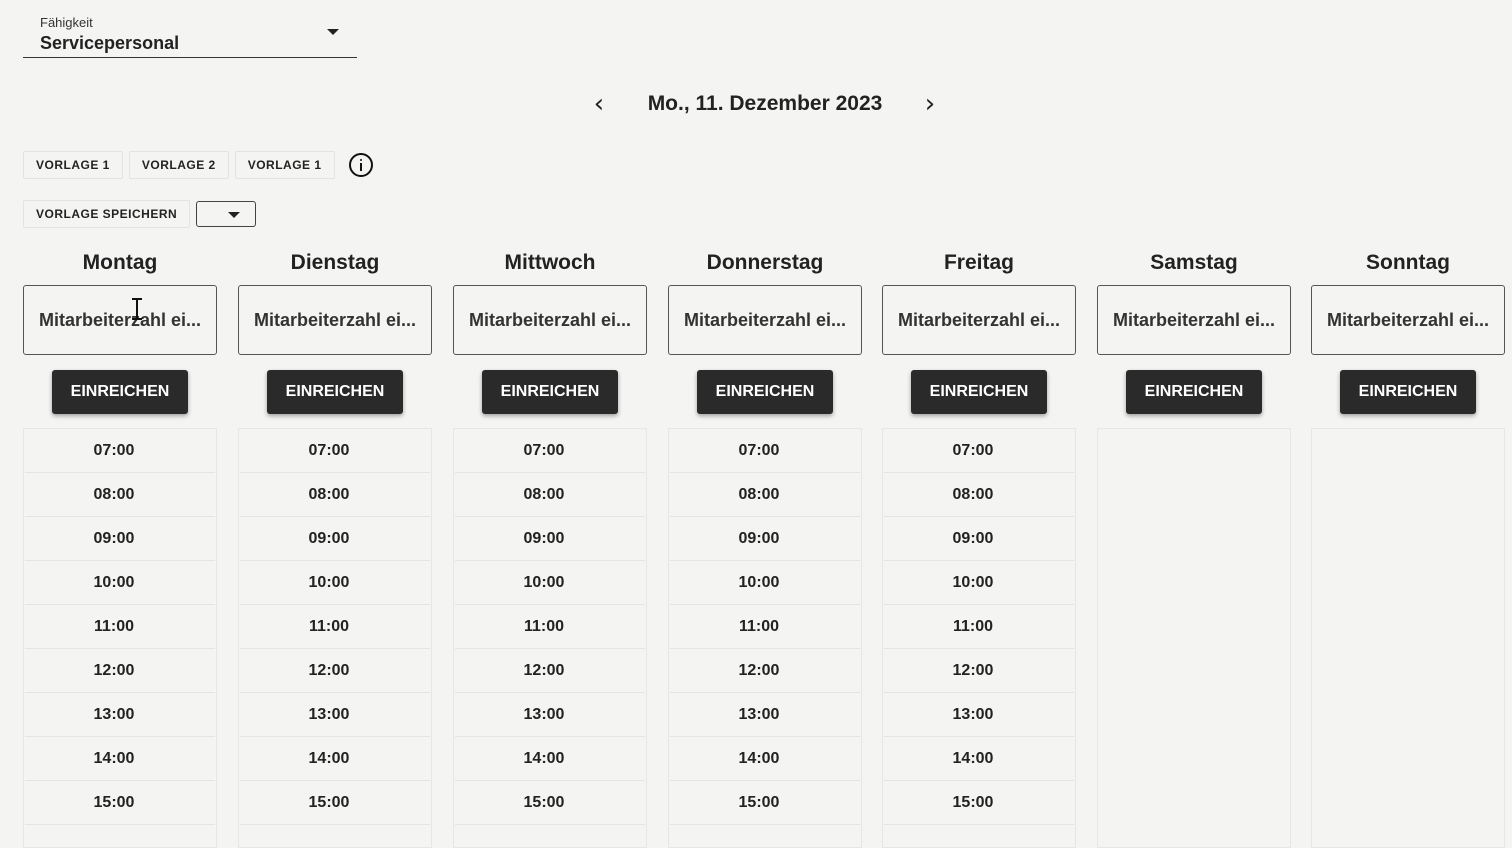 This screenshot has width=1512, height=848. What do you see at coordinates (360, 165) in the screenshot?
I see `info-icon` at bounding box center [360, 165].